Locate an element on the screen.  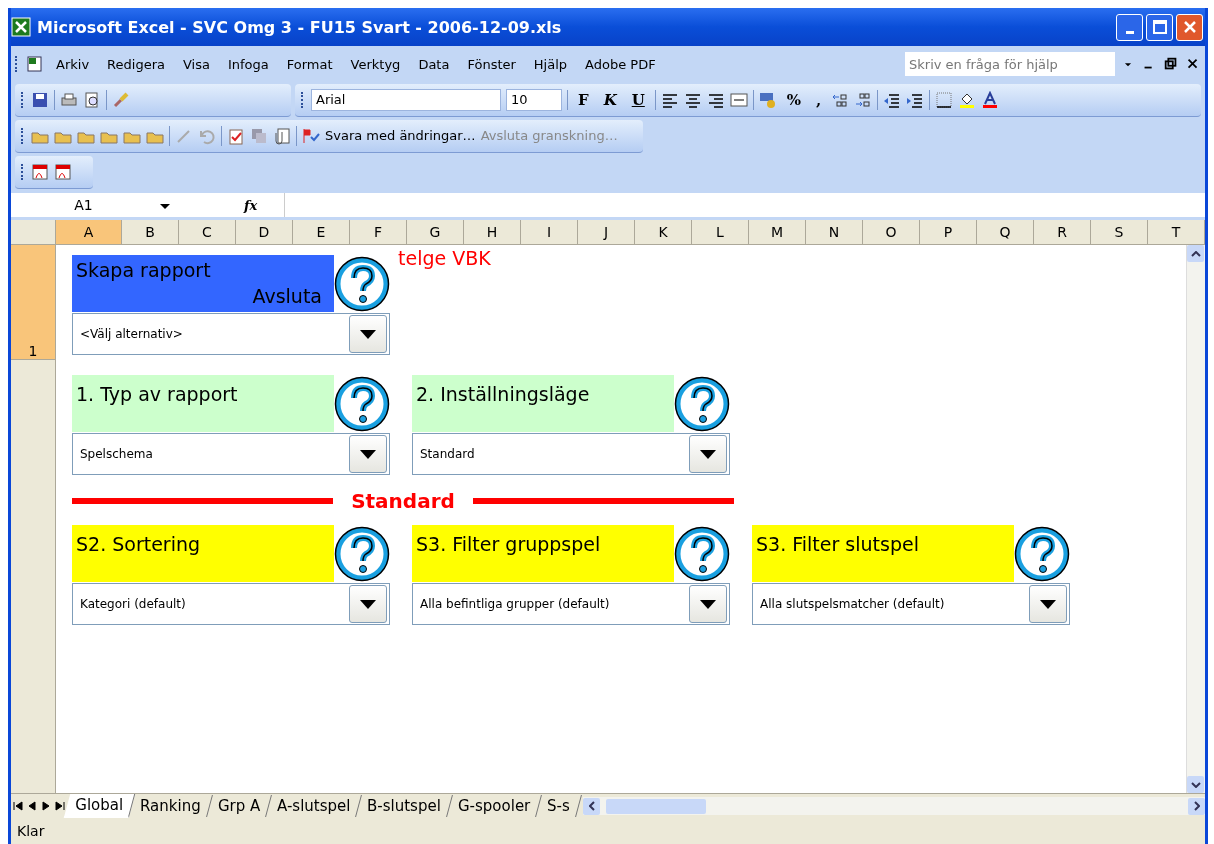
scroll-right-button is located at coordinates (1196, 806).